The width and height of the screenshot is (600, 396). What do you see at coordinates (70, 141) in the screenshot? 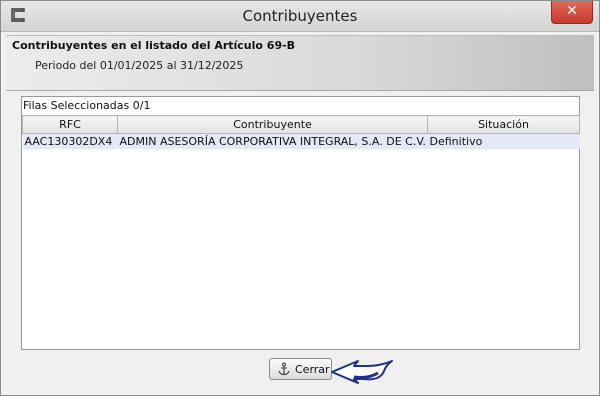
I see `cell-rfc: AAC130302DX4` at bounding box center [70, 141].